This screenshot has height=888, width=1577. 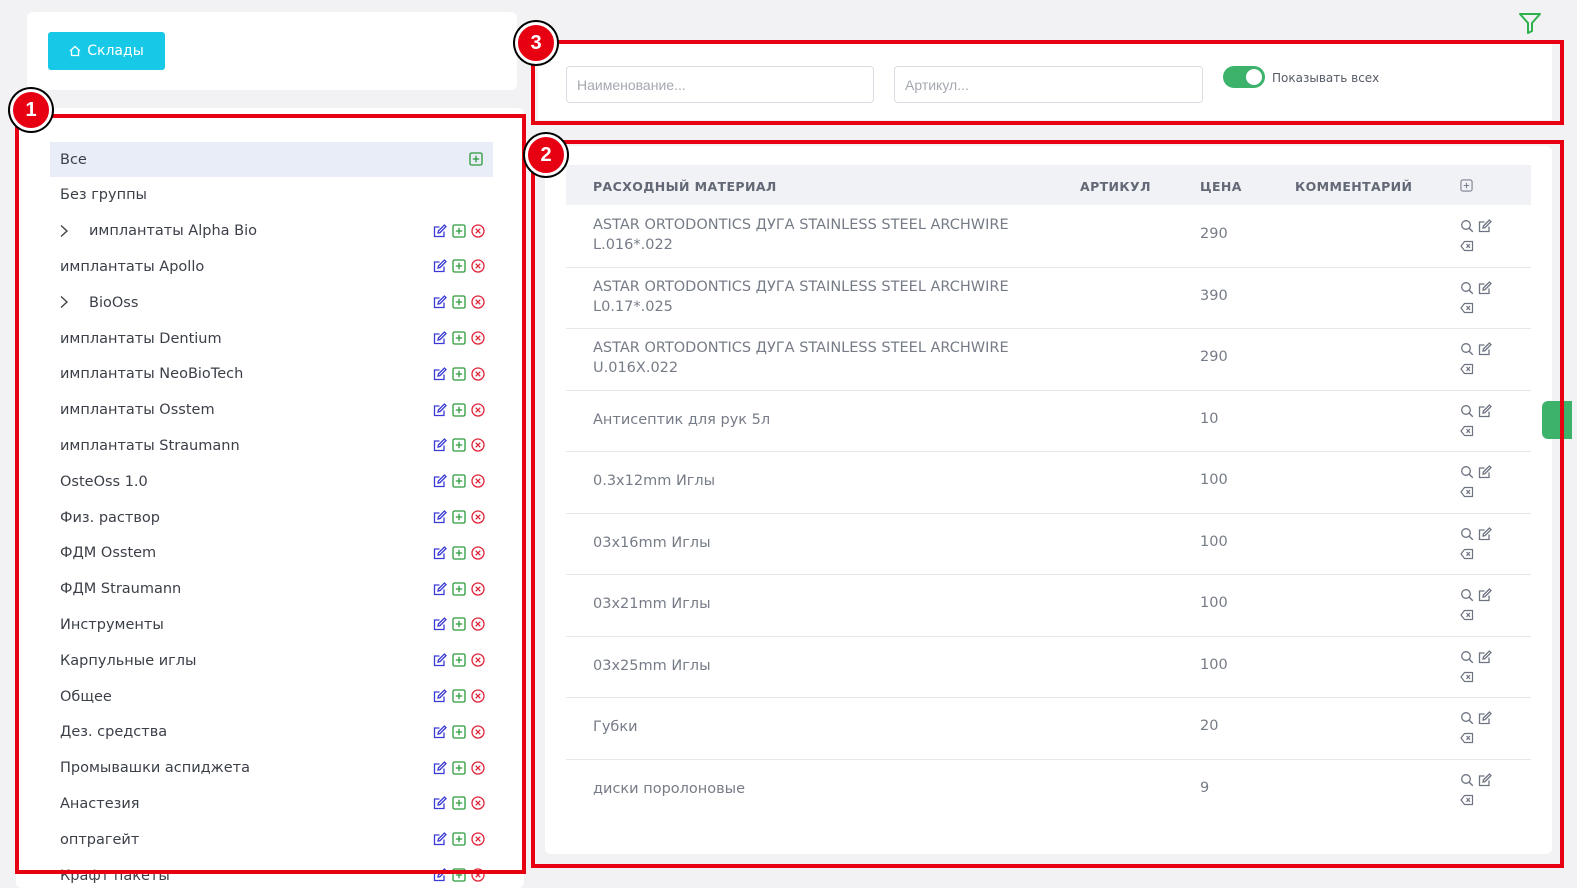 What do you see at coordinates (1530, 23) in the screenshot?
I see `filter-funnel-icon` at bounding box center [1530, 23].